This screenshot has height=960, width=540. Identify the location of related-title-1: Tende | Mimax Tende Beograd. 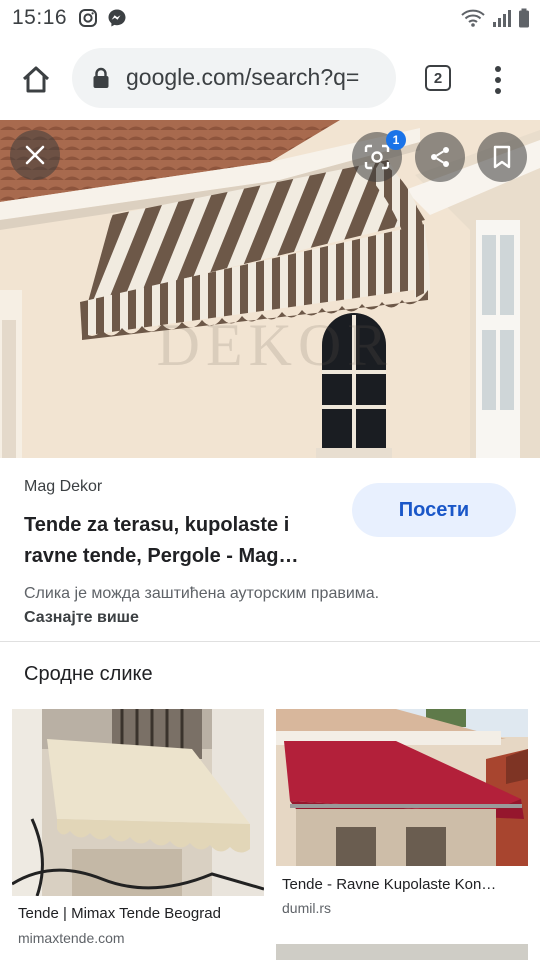
(141, 913).